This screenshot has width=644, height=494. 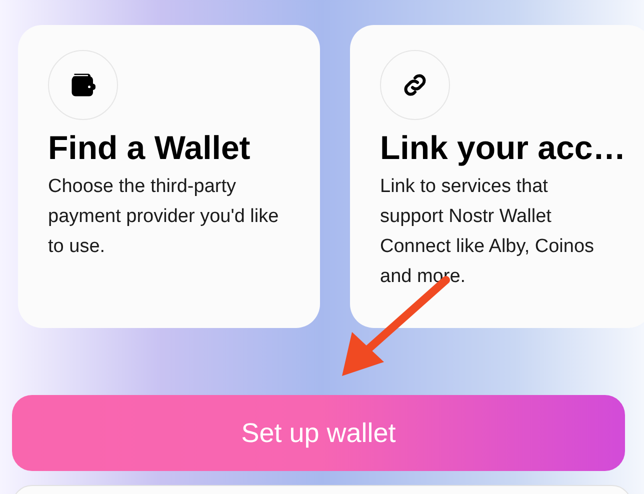 I want to click on card-description: Choose the third-party payment provider you'd like to use., so click(x=164, y=217).